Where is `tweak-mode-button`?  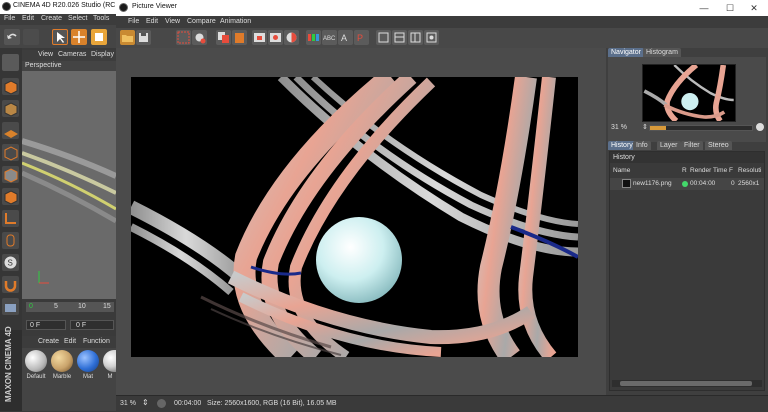
tweak-mode-button is located at coordinates (10, 240).